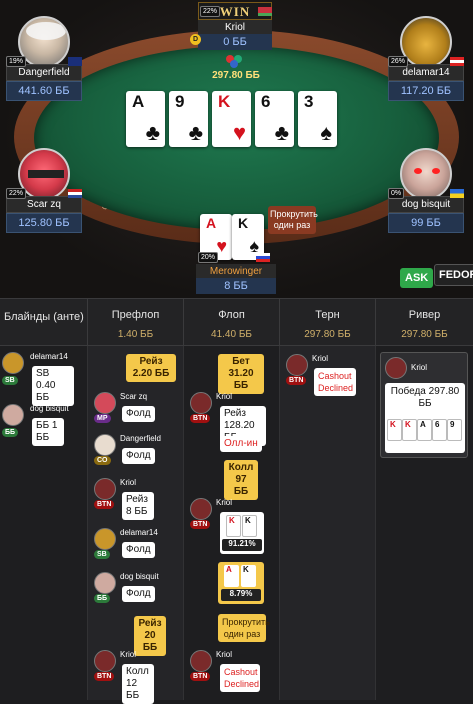  Describe the element at coordinates (236, 271) in the screenshot. I see `player-name: Merowinger` at that location.